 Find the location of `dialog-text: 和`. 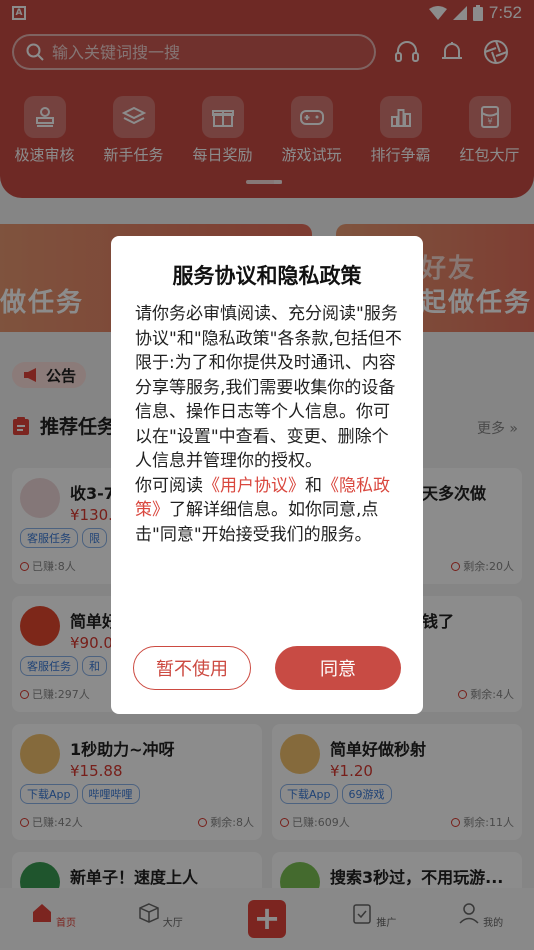

dialog-text: 和 is located at coordinates (313, 485).